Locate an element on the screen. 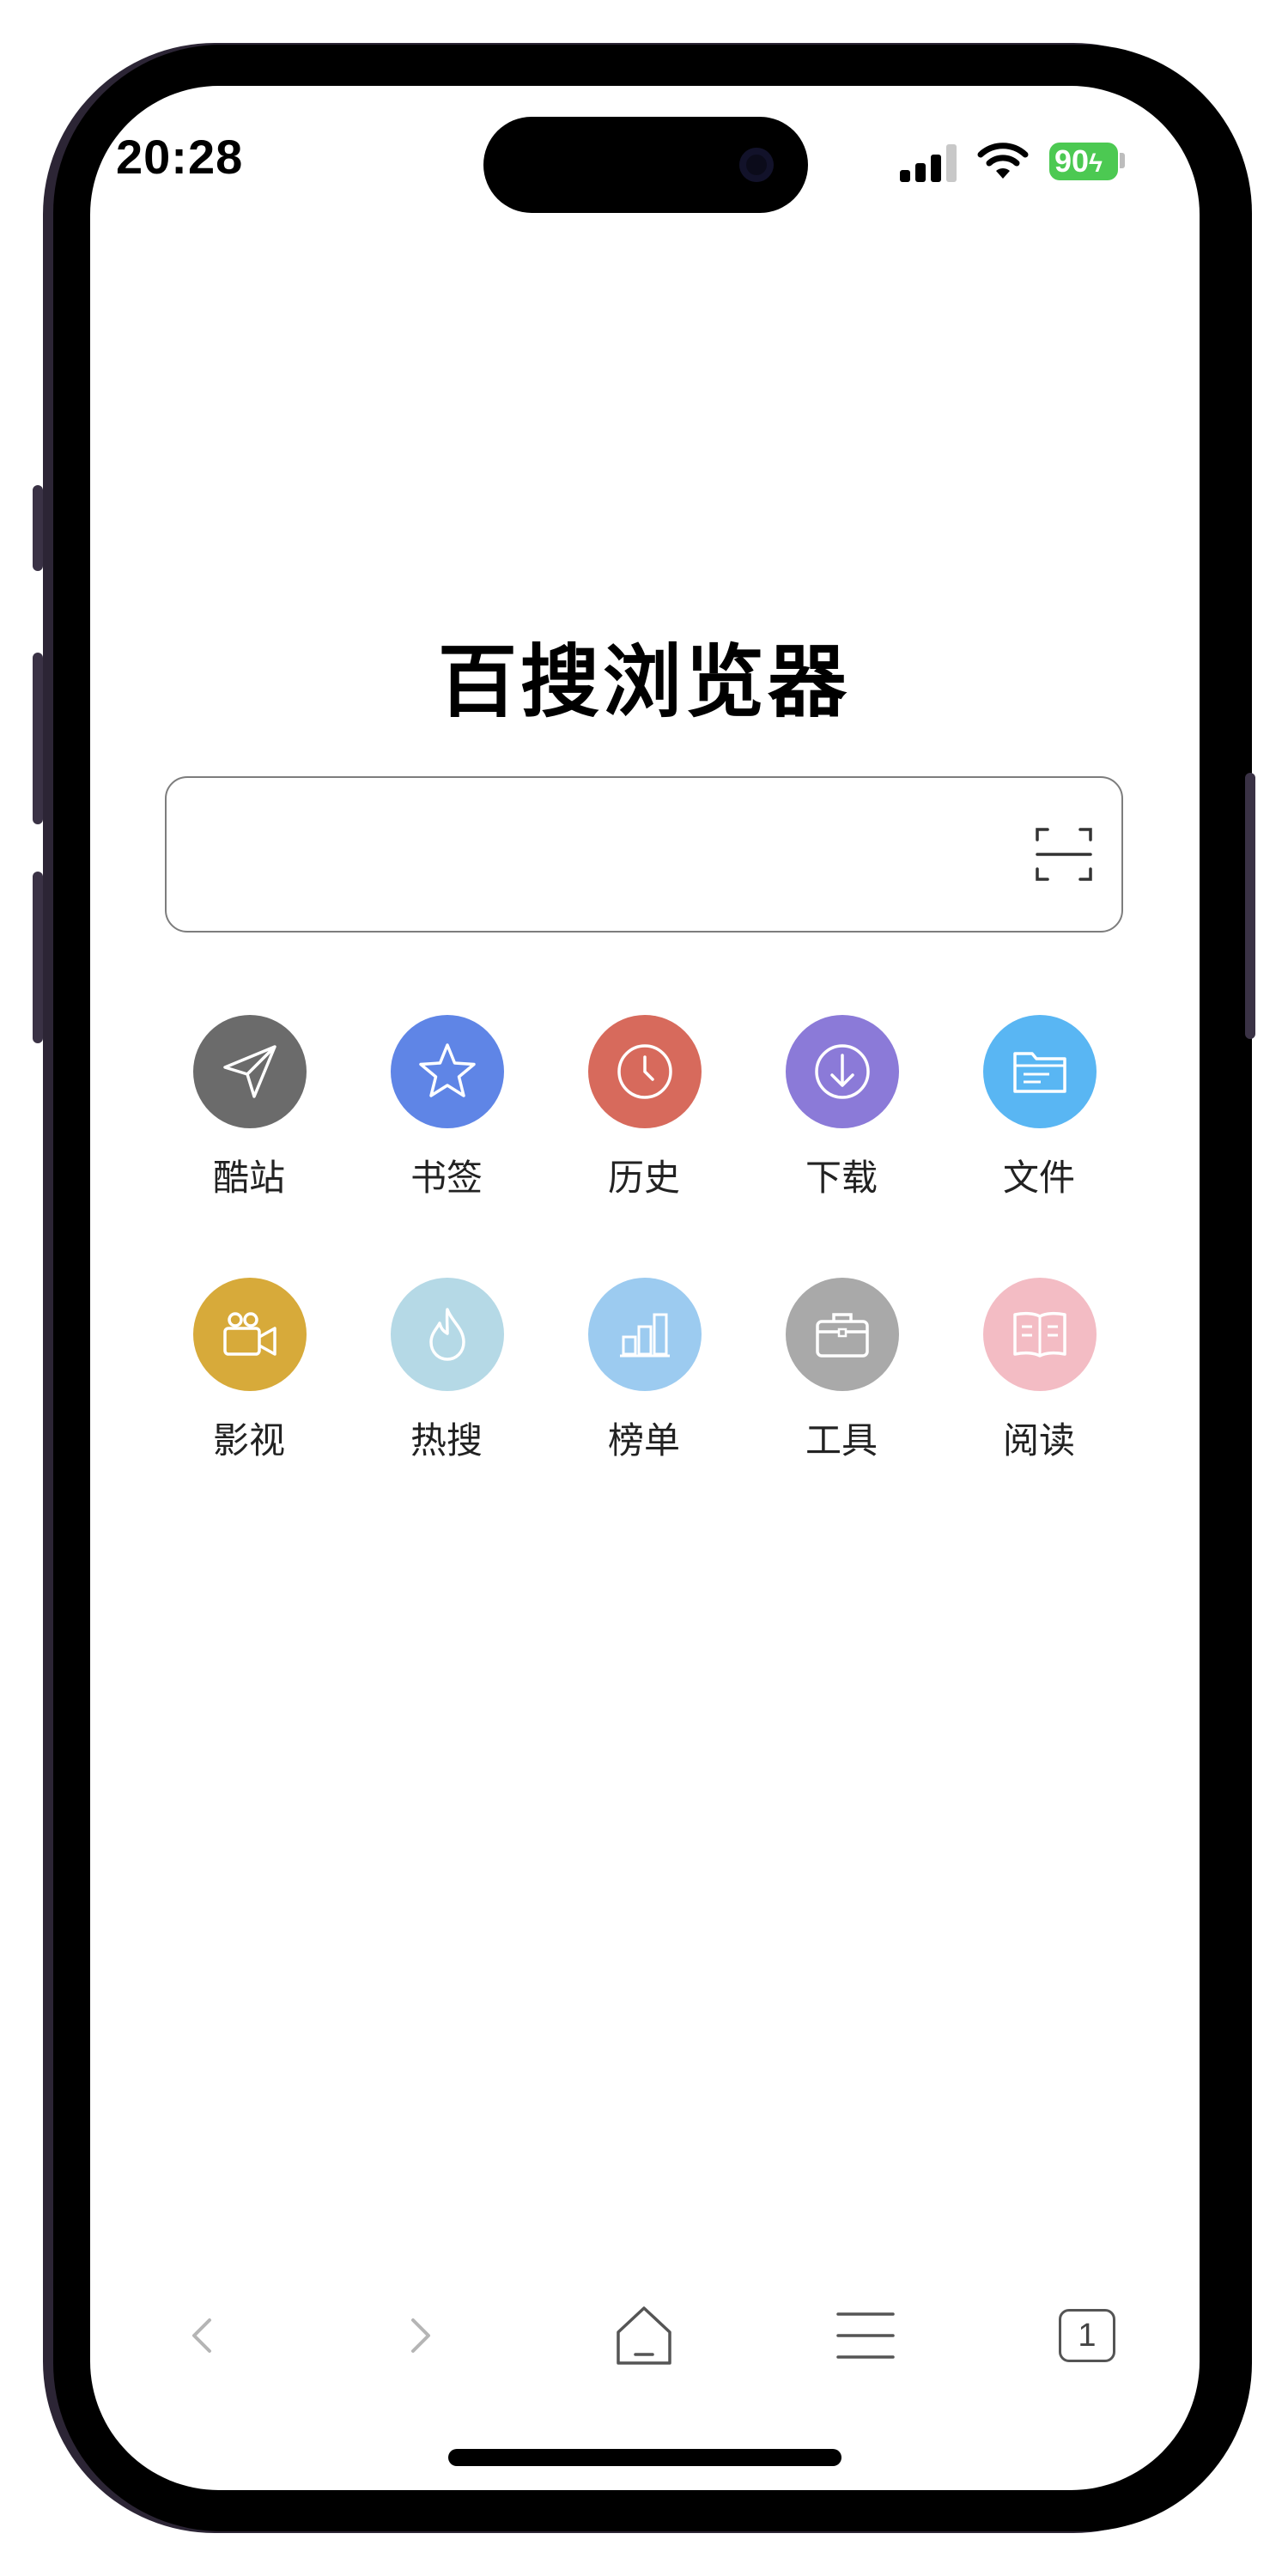  back-arrow-icon is located at coordinates (202, 2335).